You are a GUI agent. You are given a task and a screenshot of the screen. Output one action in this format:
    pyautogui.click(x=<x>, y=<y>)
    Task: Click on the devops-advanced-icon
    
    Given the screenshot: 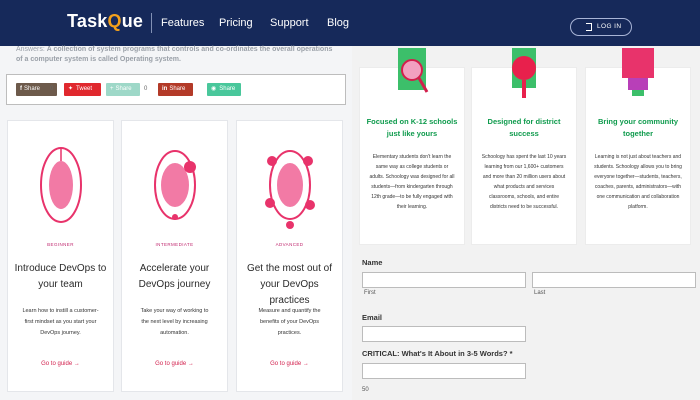 What is the action you would take?
    pyautogui.click(x=289, y=189)
    